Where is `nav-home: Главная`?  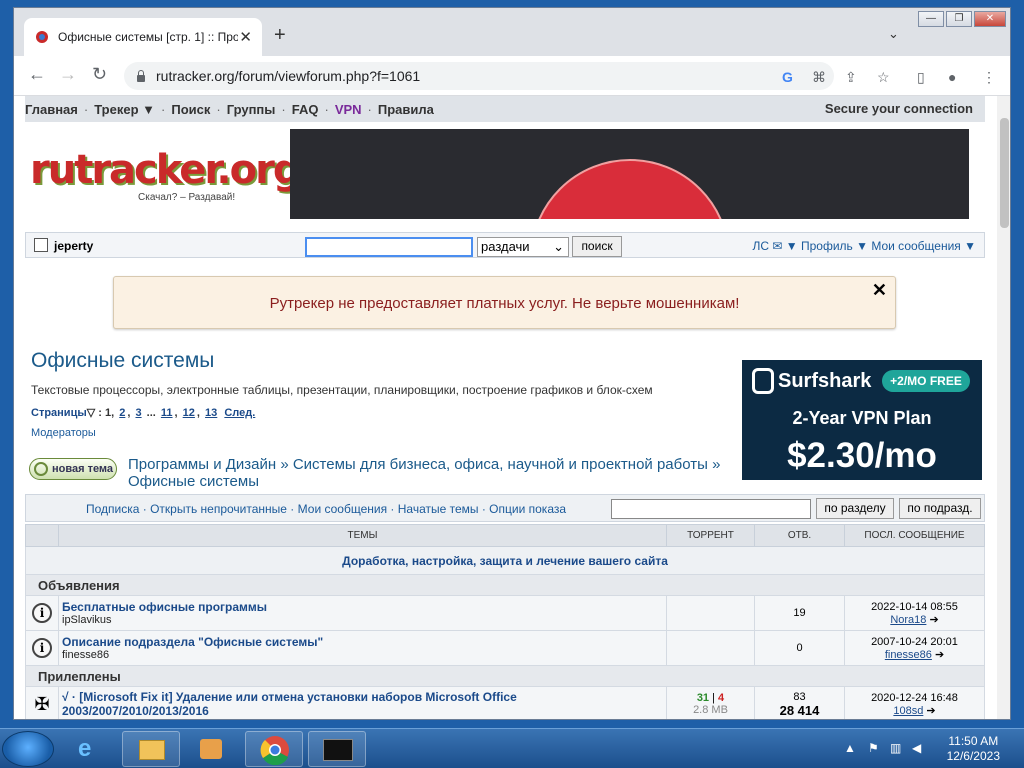 nav-home: Главная is located at coordinates (51, 109).